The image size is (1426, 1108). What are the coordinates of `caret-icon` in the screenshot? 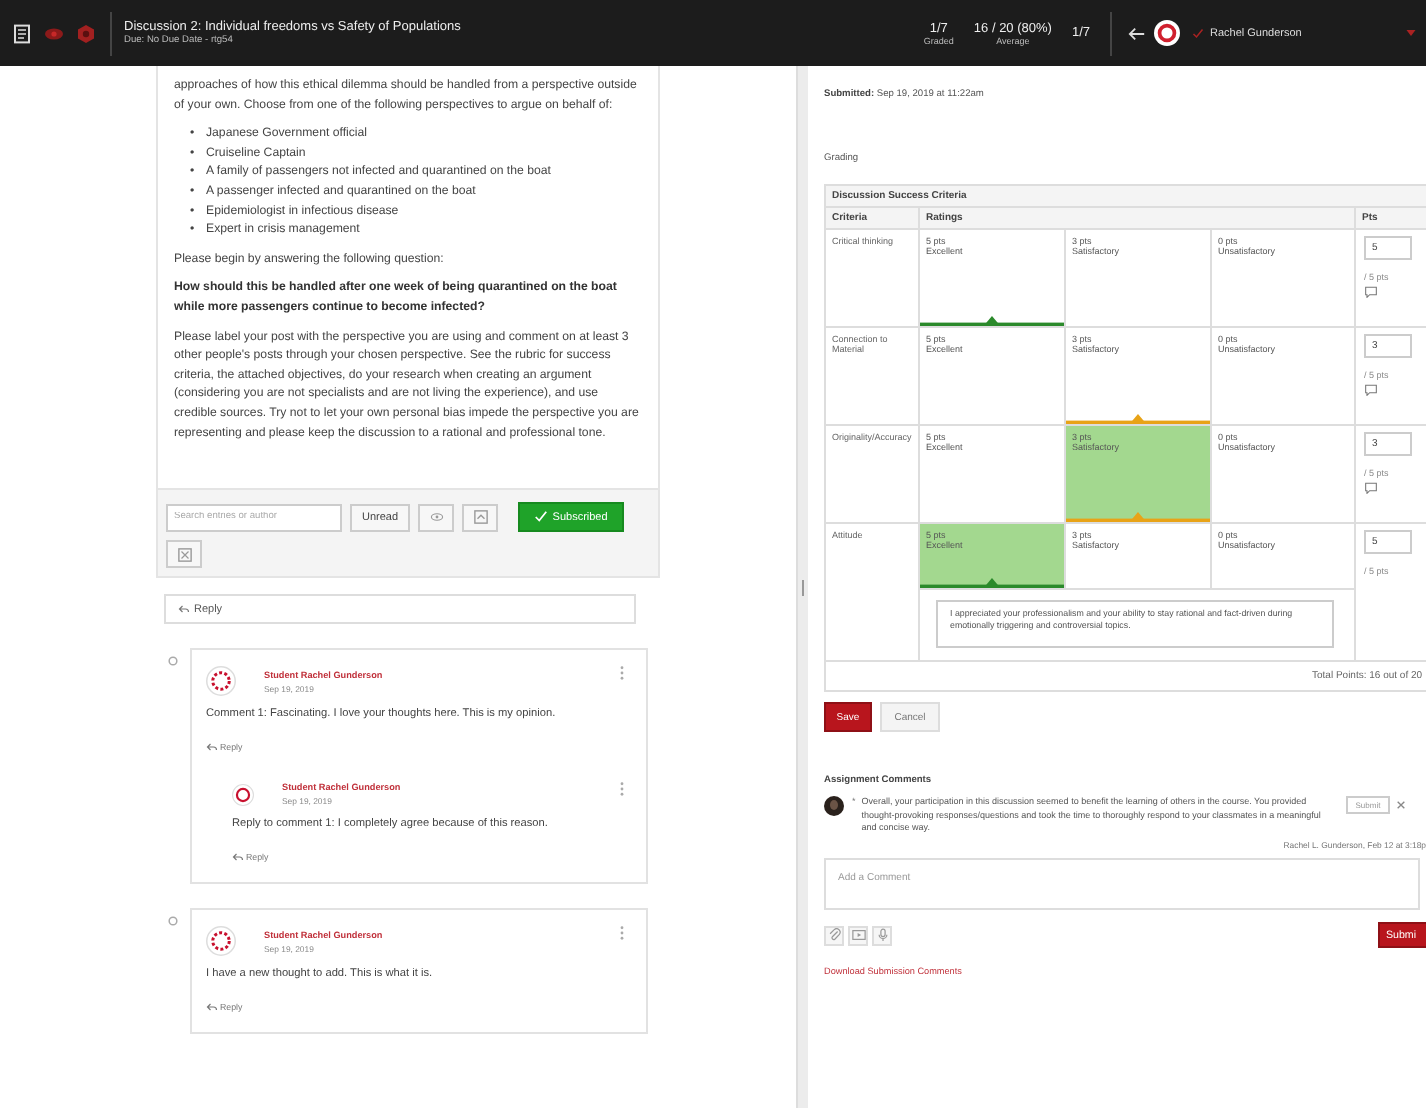 It's located at (1411, 33).